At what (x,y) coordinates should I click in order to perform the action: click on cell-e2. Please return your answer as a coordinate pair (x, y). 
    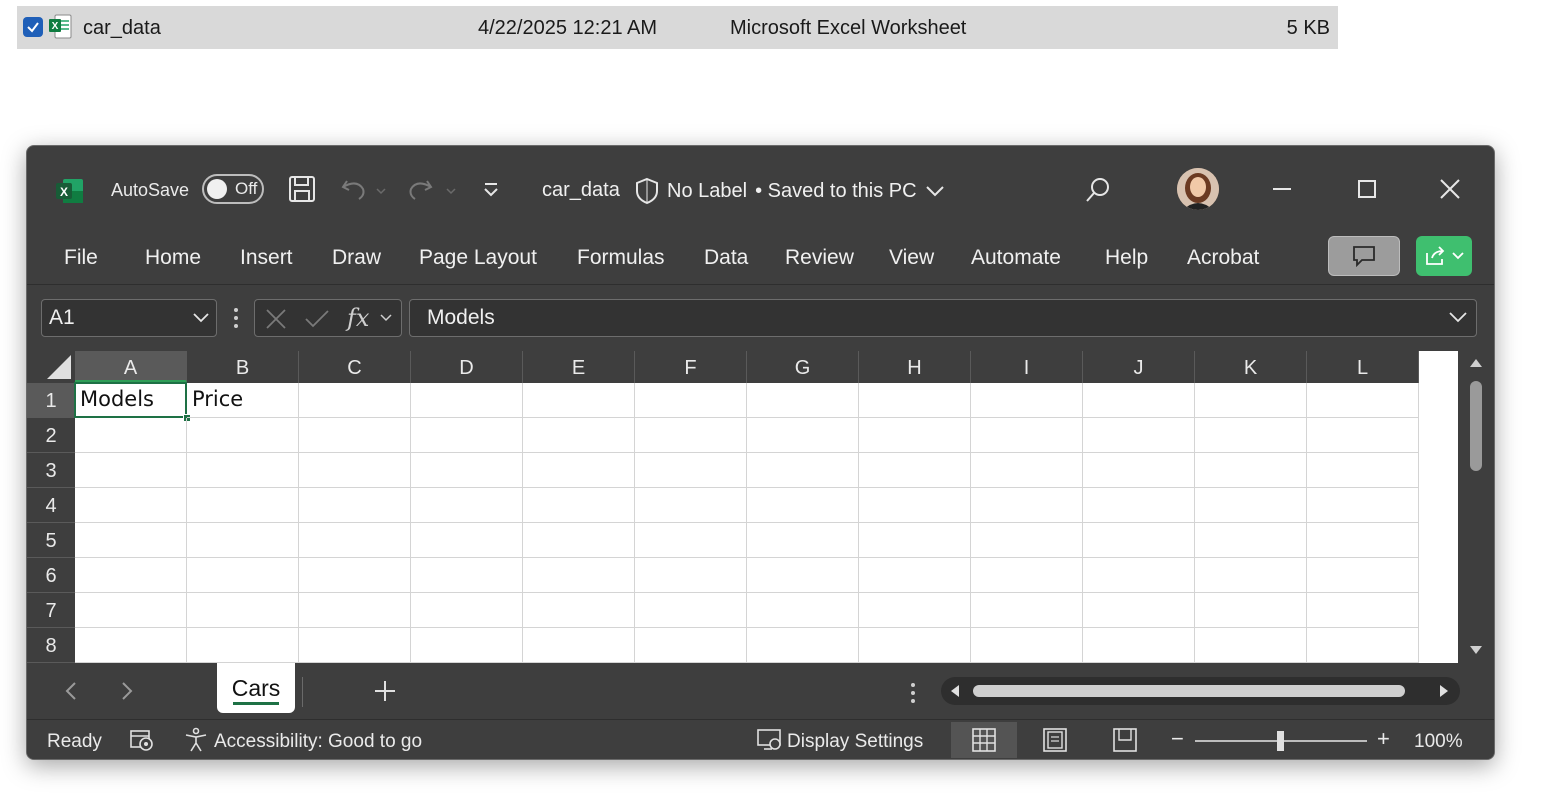
    Looking at the image, I should click on (579, 435).